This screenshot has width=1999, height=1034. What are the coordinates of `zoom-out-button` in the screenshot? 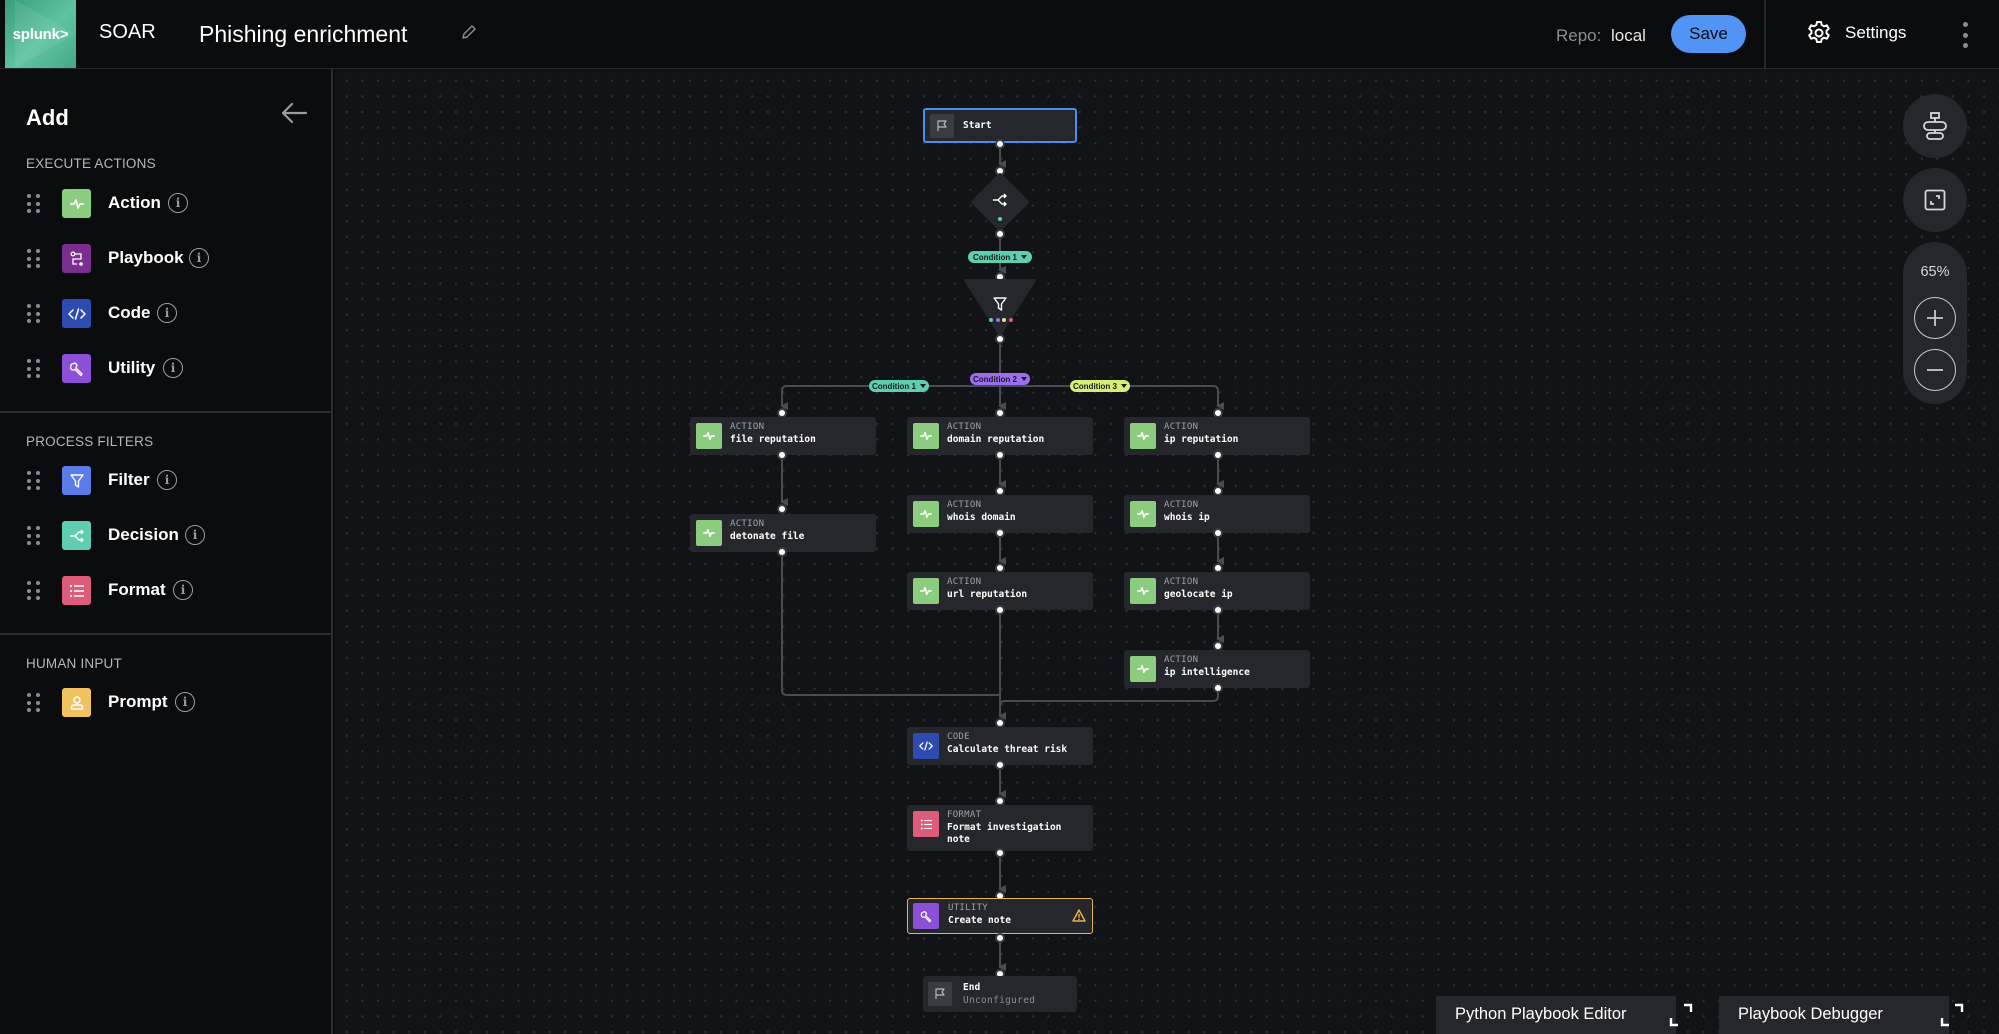 It's located at (1935, 370).